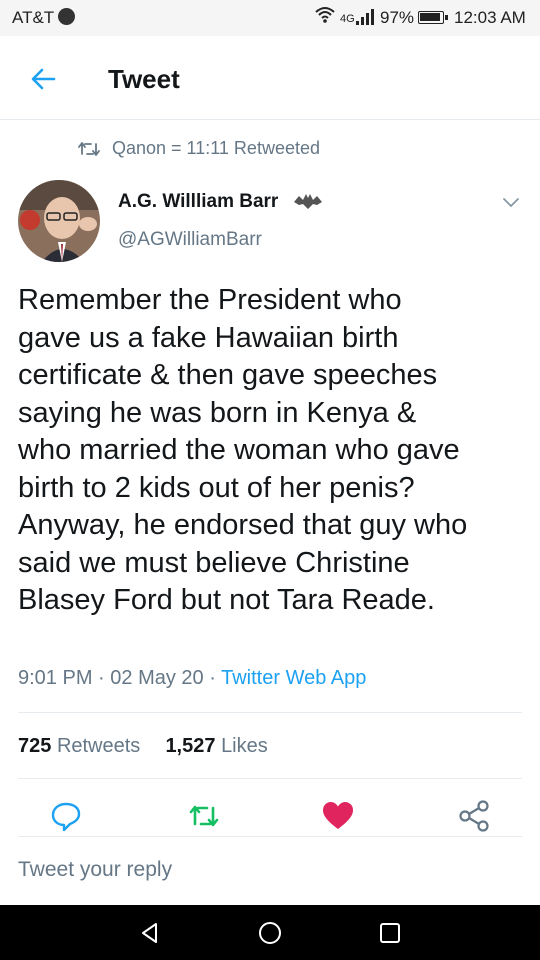 The image size is (540, 960). What do you see at coordinates (150, 933) in the screenshot?
I see `nav-back-icon` at bounding box center [150, 933].